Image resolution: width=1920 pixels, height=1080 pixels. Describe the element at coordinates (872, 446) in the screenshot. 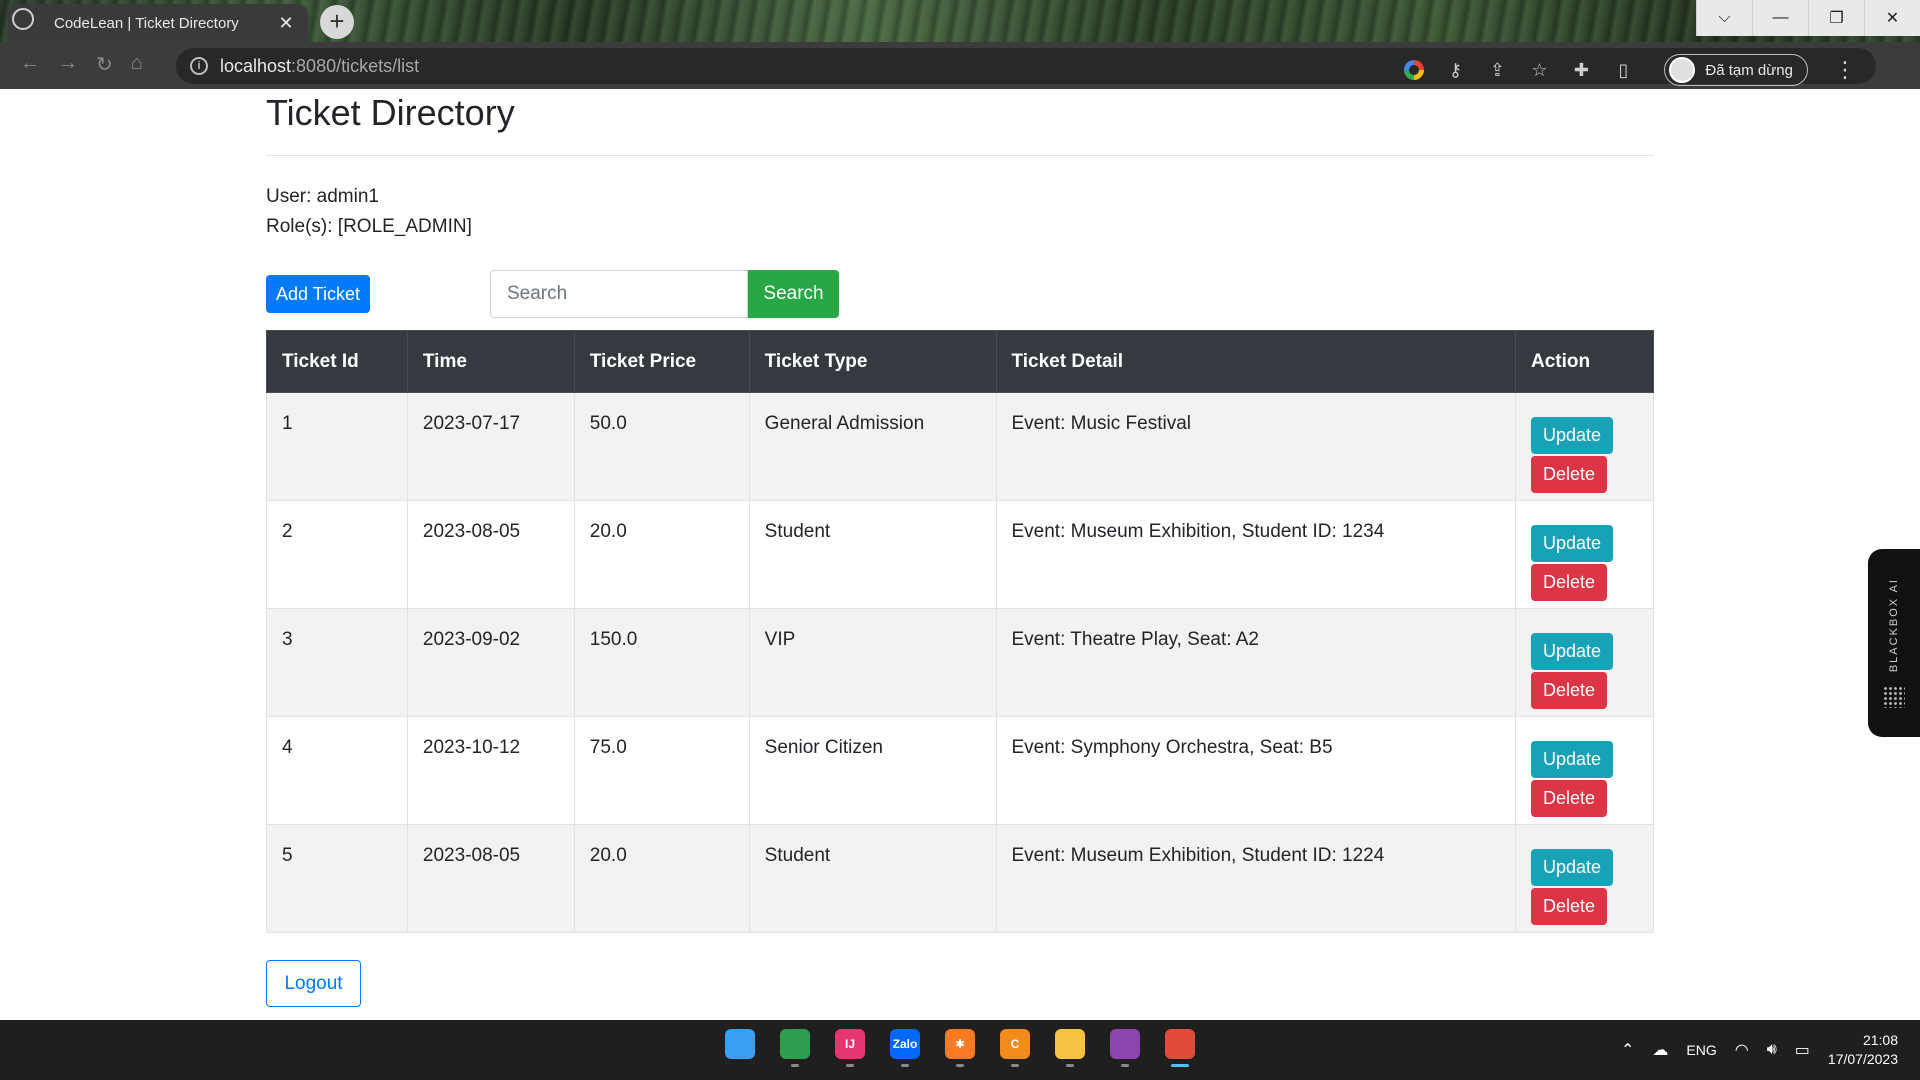

I see `cell-type: General Admission` at that location.